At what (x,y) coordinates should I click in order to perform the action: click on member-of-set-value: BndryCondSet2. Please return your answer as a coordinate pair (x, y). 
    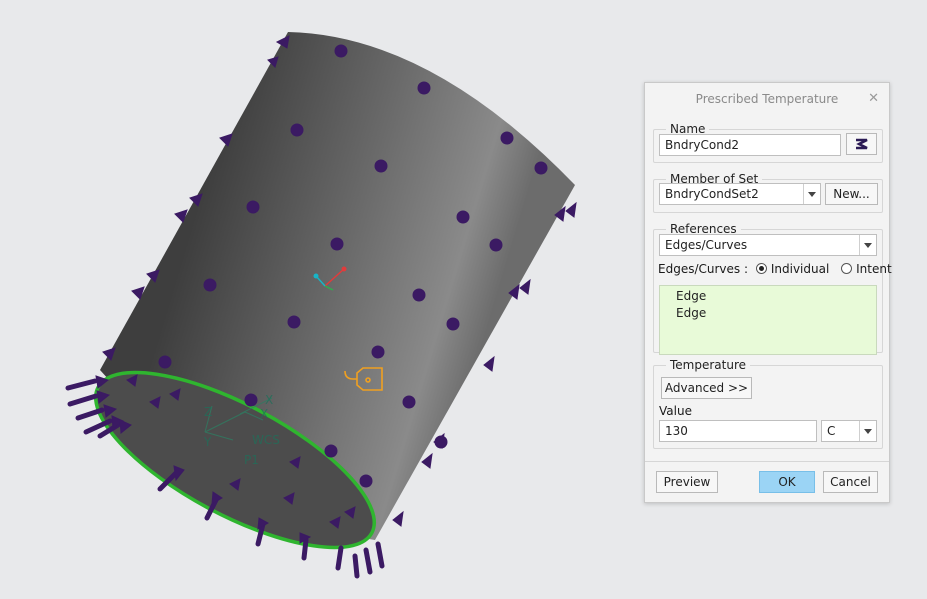
    Looking at the image, I should click on (712, 194).